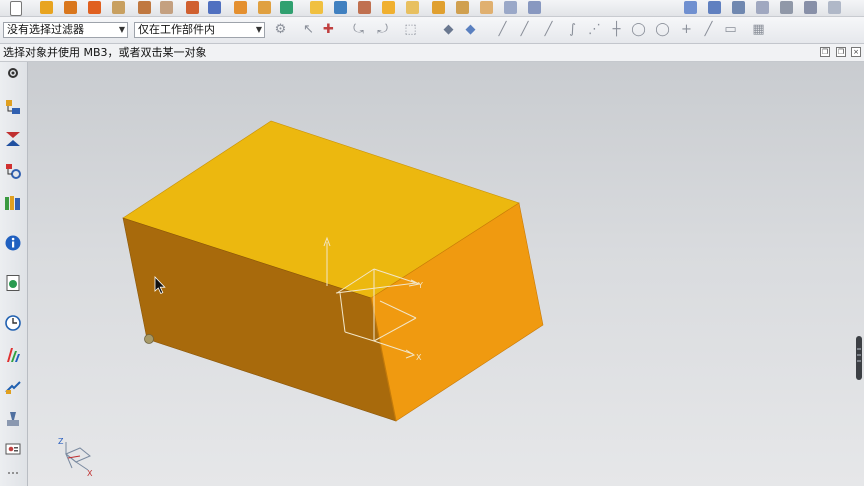  I want to click on more-dots-icon, so click(13, 473).